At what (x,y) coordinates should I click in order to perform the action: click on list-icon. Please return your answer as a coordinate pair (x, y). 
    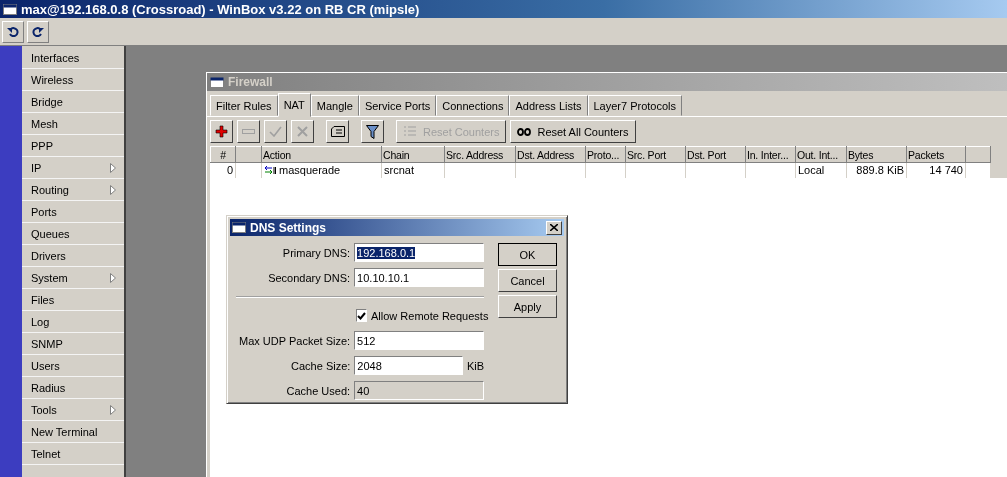
    Looking at the image, I should click on (410, 131).